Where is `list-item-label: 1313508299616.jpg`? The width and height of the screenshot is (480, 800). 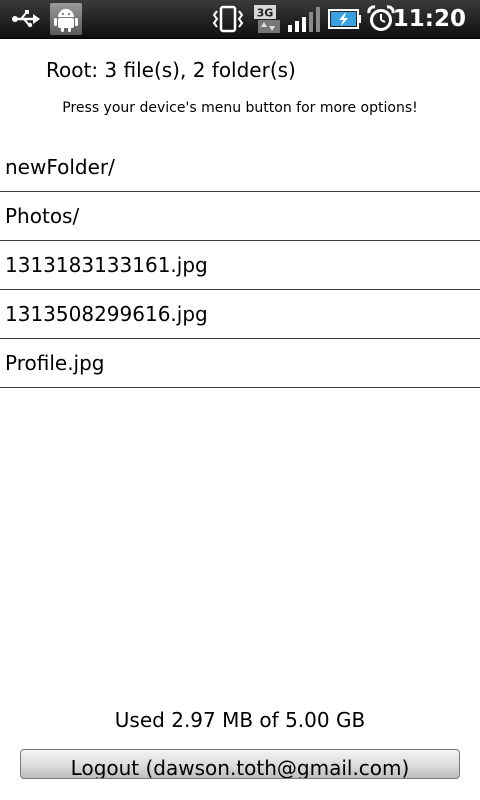 list-item-label: 1313508299616.jpg is located at coordinates (106, 314).